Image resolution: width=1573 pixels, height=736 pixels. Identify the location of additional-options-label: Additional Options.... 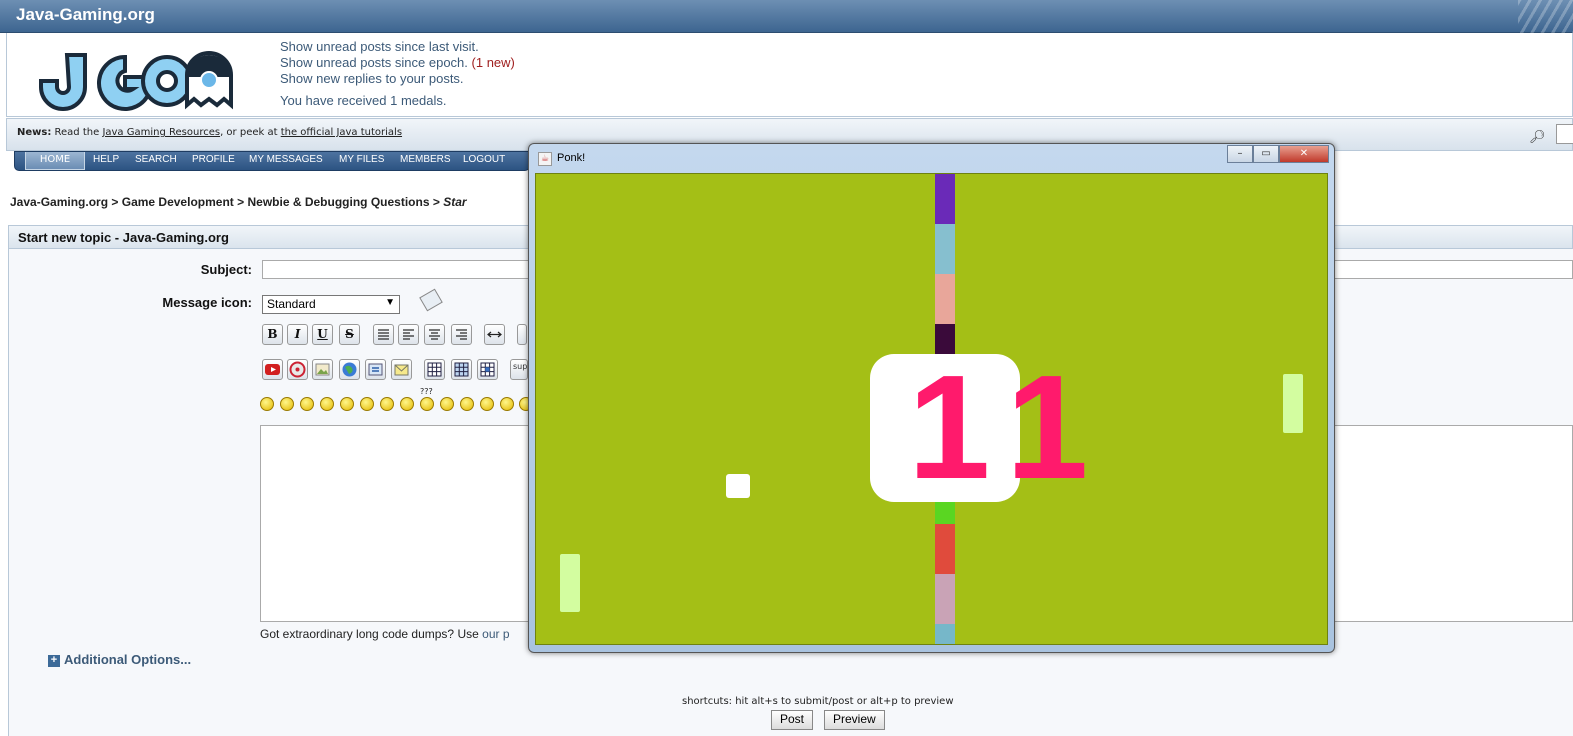
(128, 659).